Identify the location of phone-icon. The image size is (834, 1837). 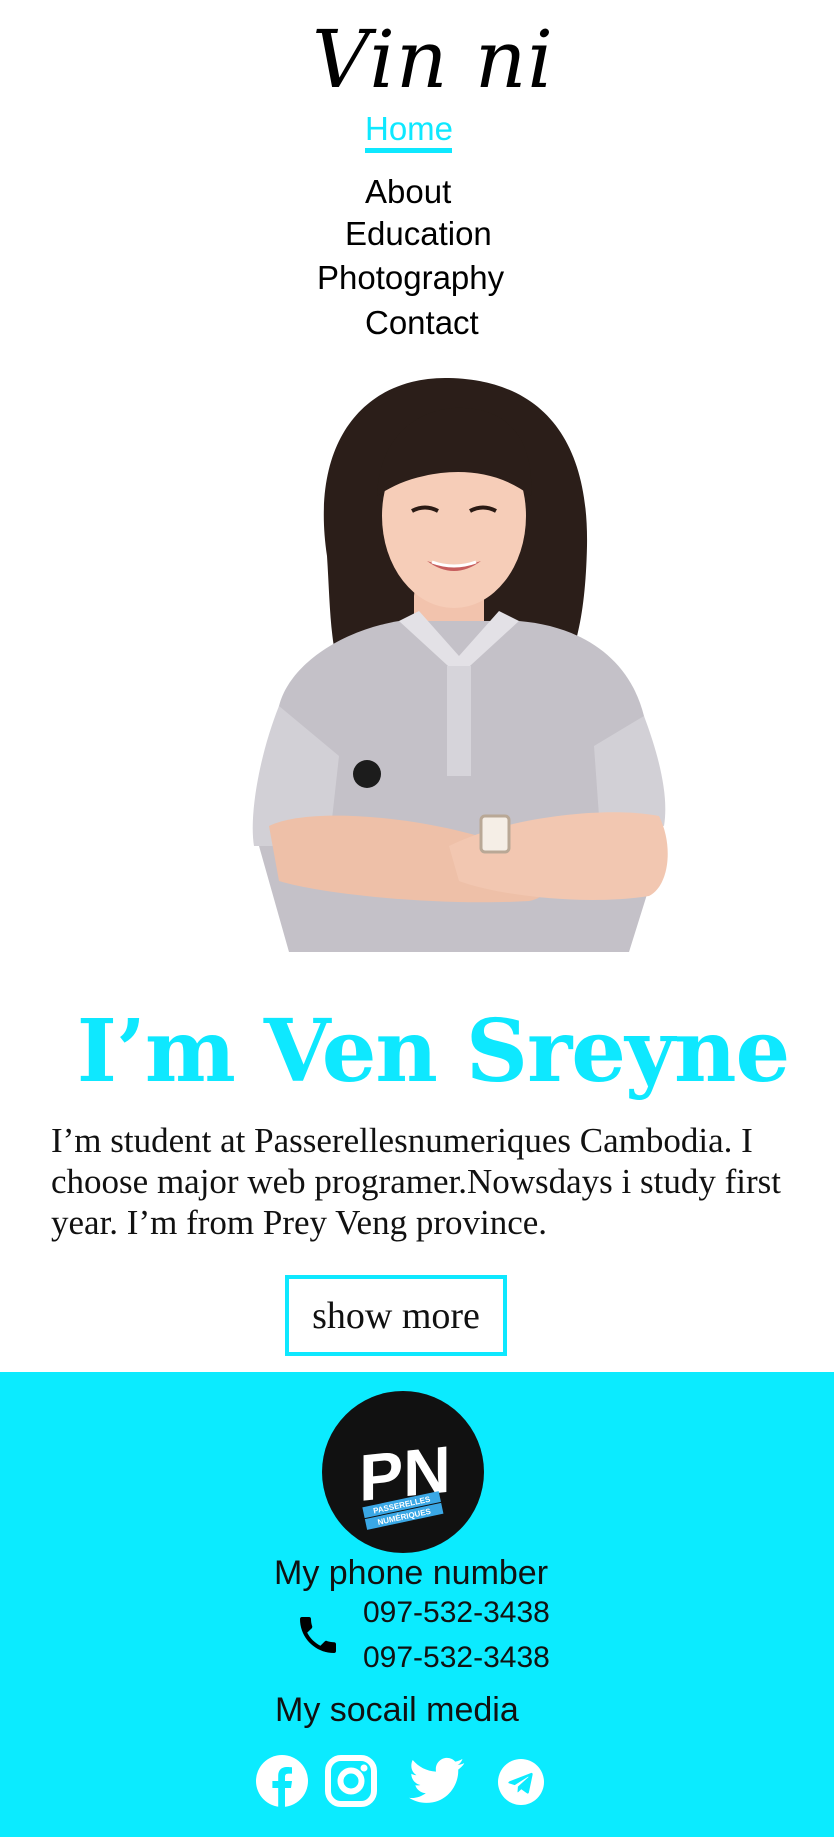
(318, 1635).